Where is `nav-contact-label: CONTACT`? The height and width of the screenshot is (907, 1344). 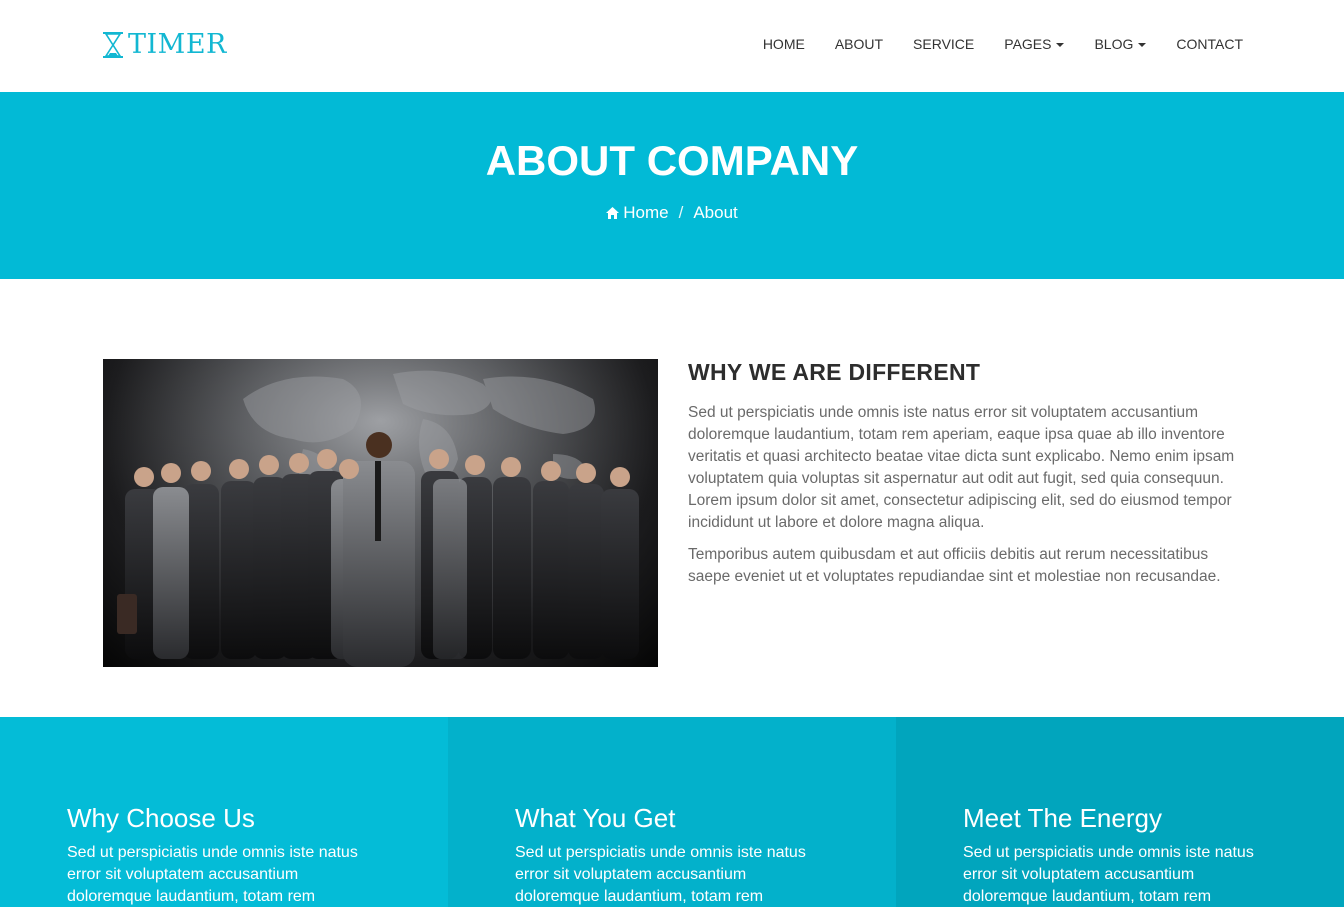 nav-contact-label: CONTACT is located at coordinates (1209, 44).